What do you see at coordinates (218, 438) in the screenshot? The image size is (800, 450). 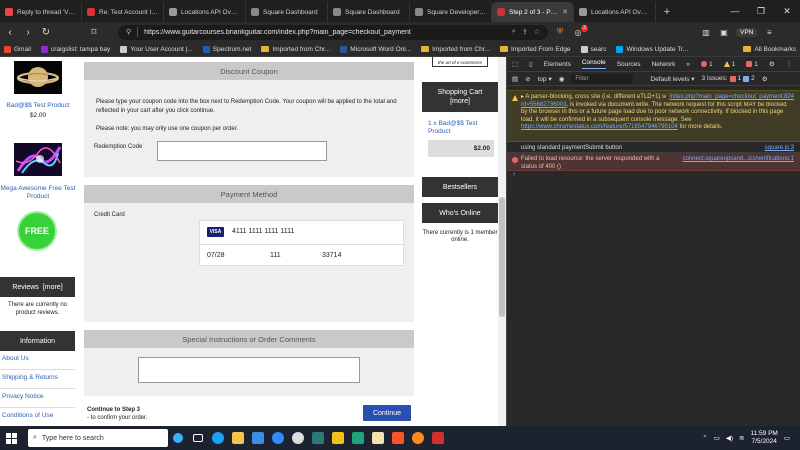 I see `edge-icon` at bounding box center [218, 438].